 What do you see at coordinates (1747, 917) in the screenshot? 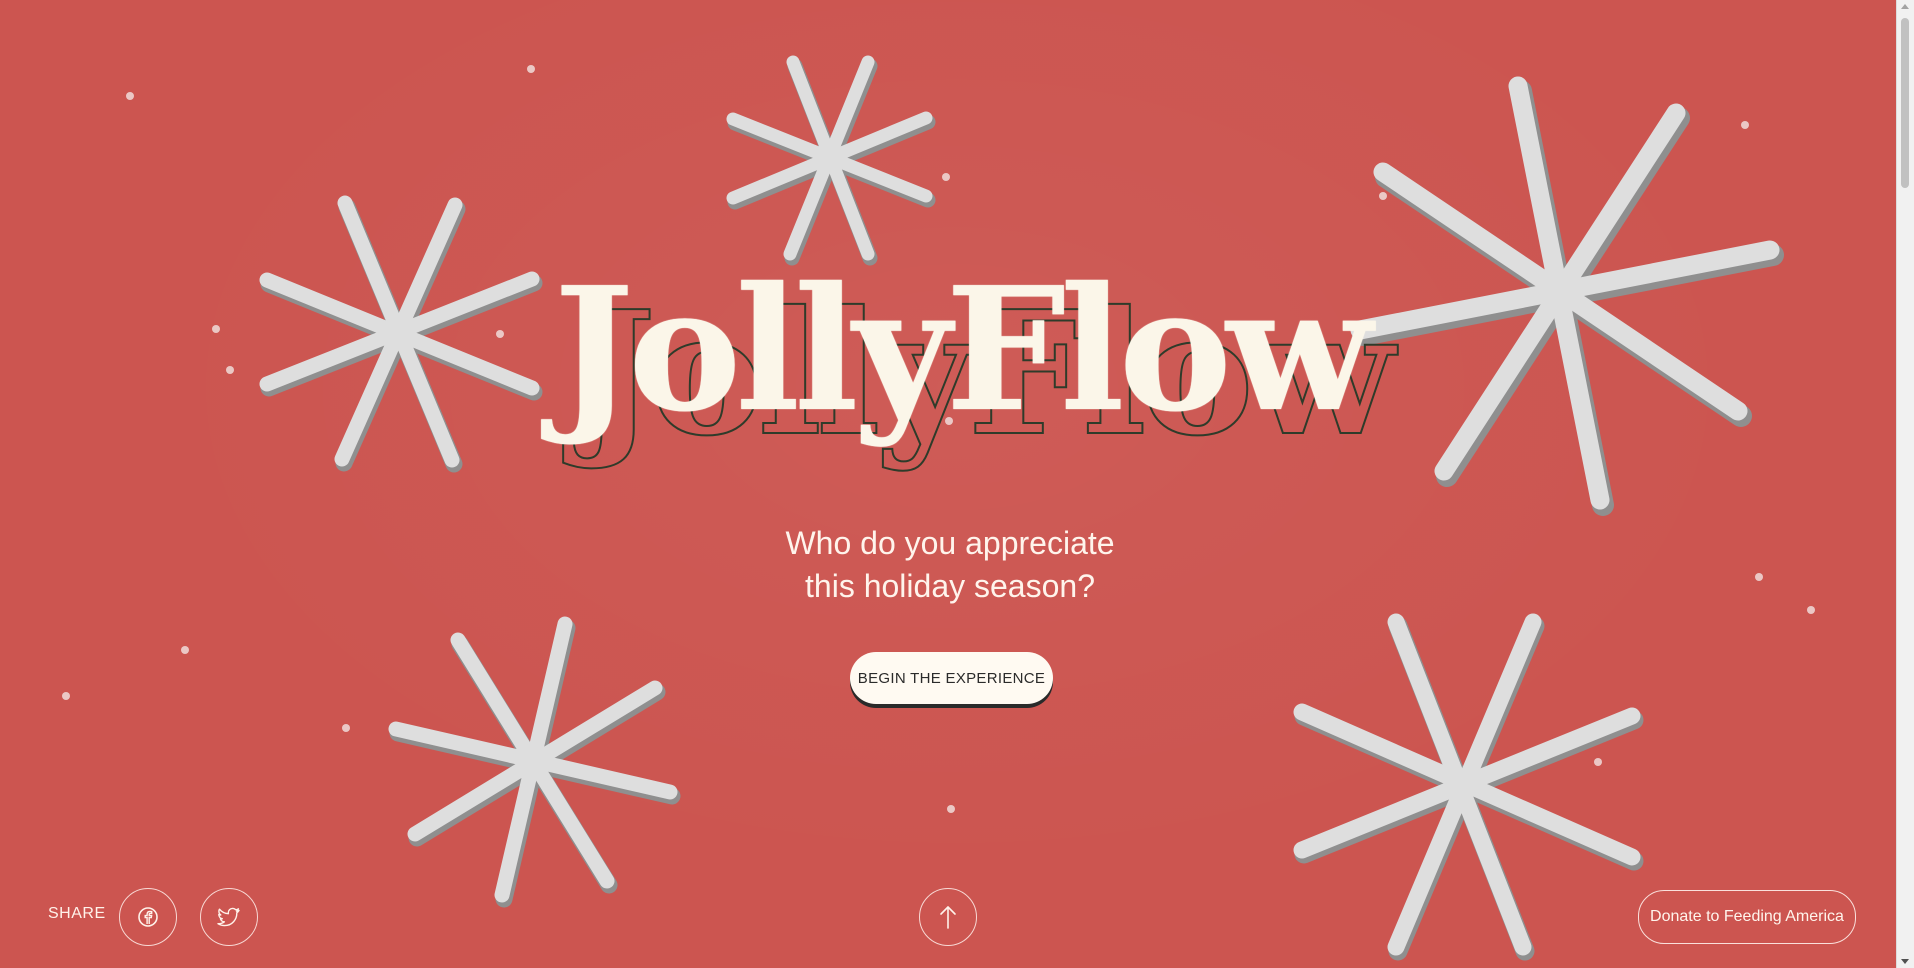
I see `donate-button: Donate to Feeding America` at bounding box center [1747, 917].